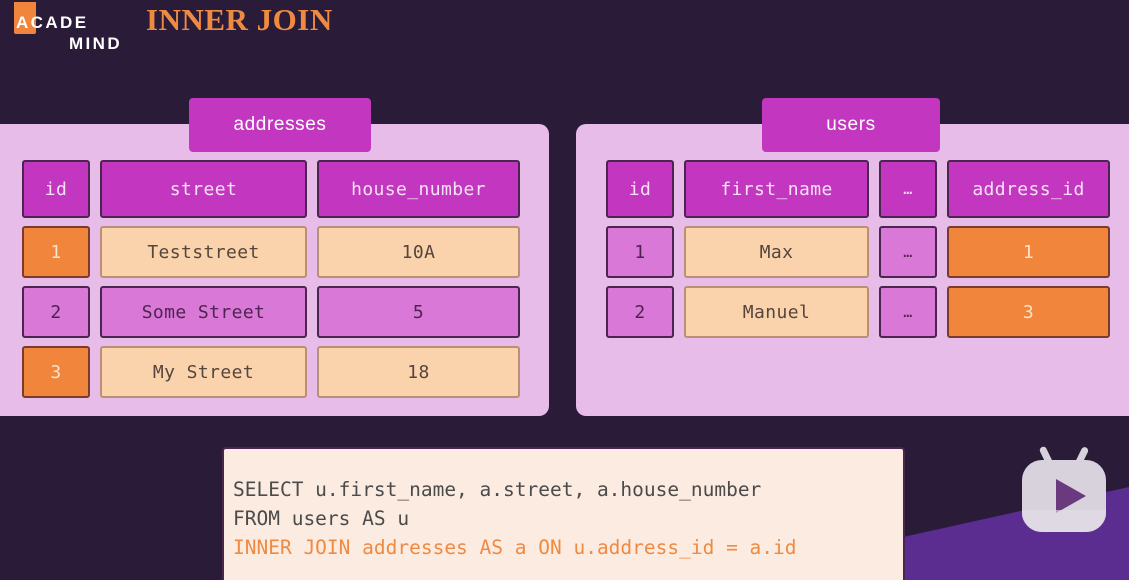 The width and height of the screenshot is (1129, 580). Describe the element at coordinates (239, 19) in the screenshot. I see `page-title: INNER JOIN` at that location.